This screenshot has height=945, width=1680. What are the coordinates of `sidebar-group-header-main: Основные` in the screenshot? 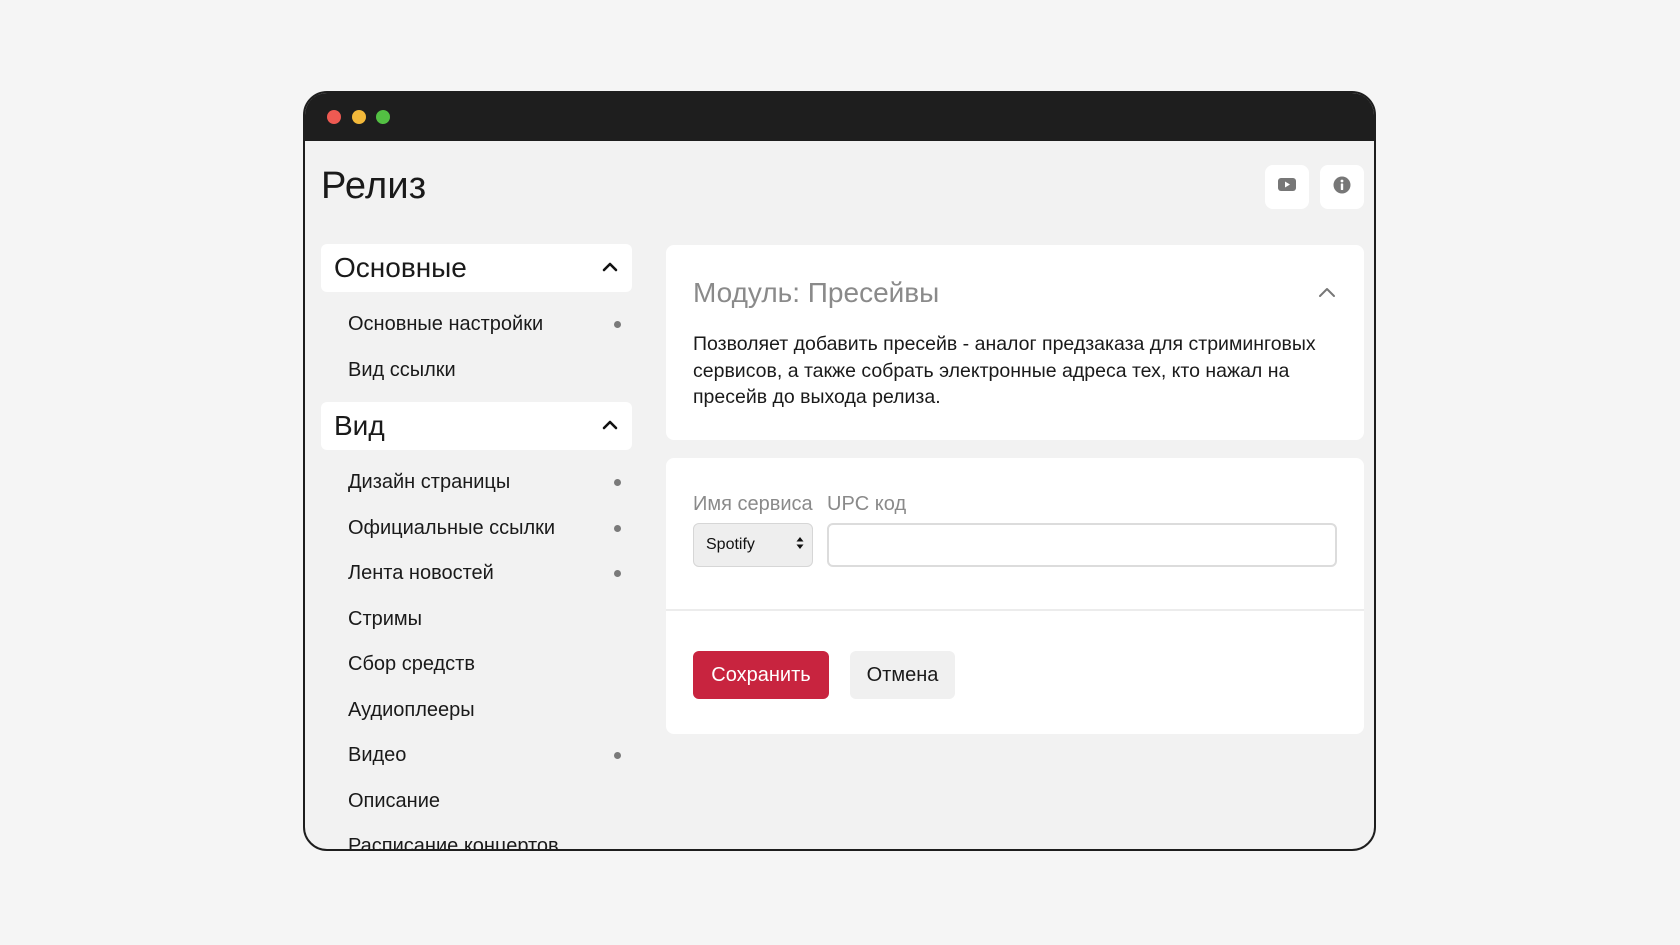 It's located at (476, 268).